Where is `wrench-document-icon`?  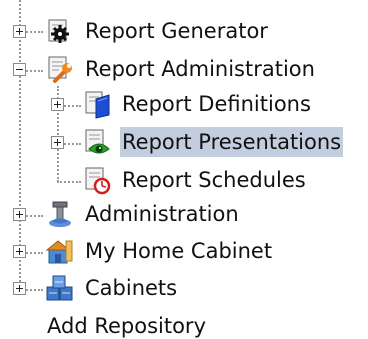
wrench-document-icon is located at coordinates (60, 69).